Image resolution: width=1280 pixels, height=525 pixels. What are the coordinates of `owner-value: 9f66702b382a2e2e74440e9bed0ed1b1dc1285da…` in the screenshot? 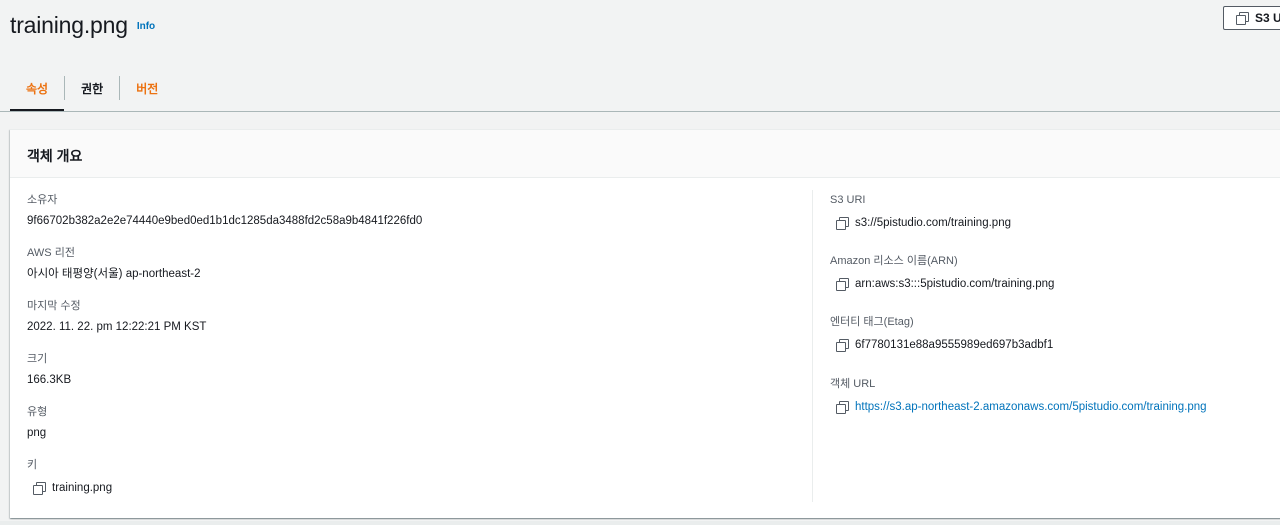 It's located at (225, 221).